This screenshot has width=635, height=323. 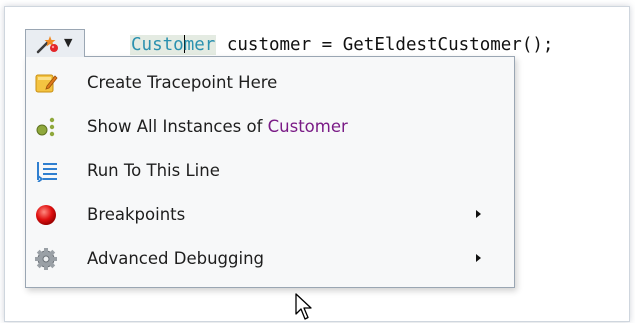 I want to click on menu-item-breakpoints: Breakpoints, so click(x=270, y=215).